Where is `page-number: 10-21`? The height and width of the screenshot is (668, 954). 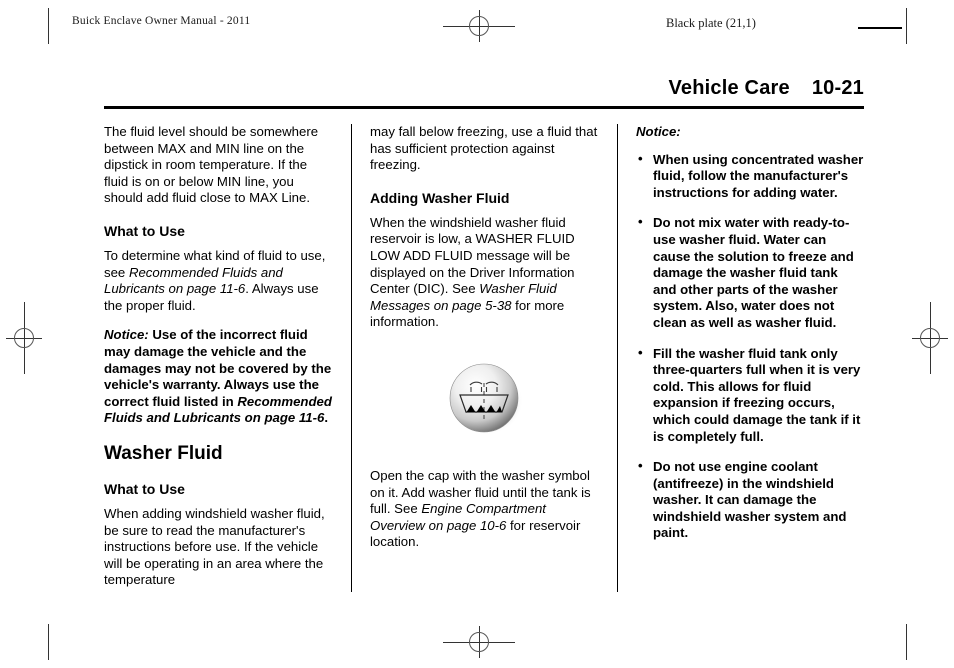
page-number: 10-21 is located at coordinates (837, 88).